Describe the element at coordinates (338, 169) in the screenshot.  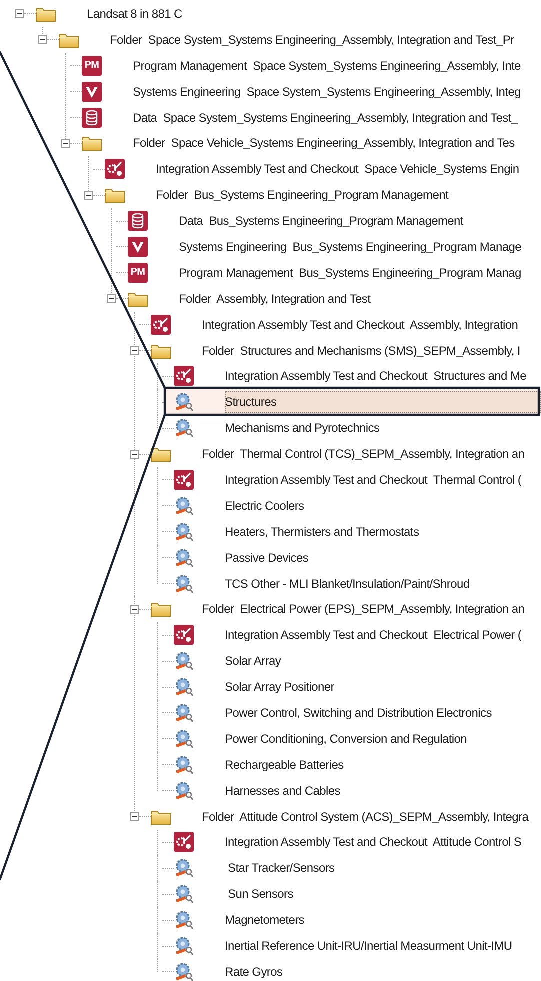
I see `tree-item-label: Integration Assembly Test and Checkout Space Vehicle_Systems Engin` at that location.